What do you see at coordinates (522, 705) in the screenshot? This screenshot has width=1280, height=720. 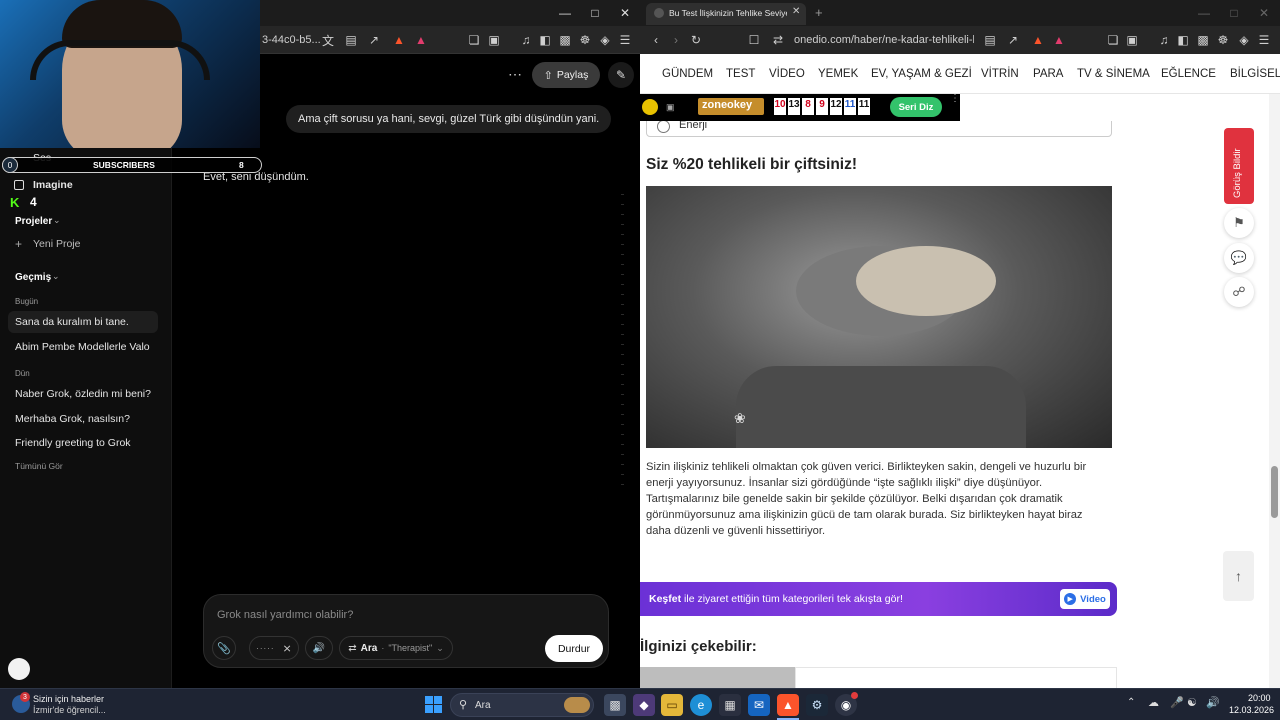 I see `taskbar-search: ⚲ Ara` at bounding box center [522, 705].